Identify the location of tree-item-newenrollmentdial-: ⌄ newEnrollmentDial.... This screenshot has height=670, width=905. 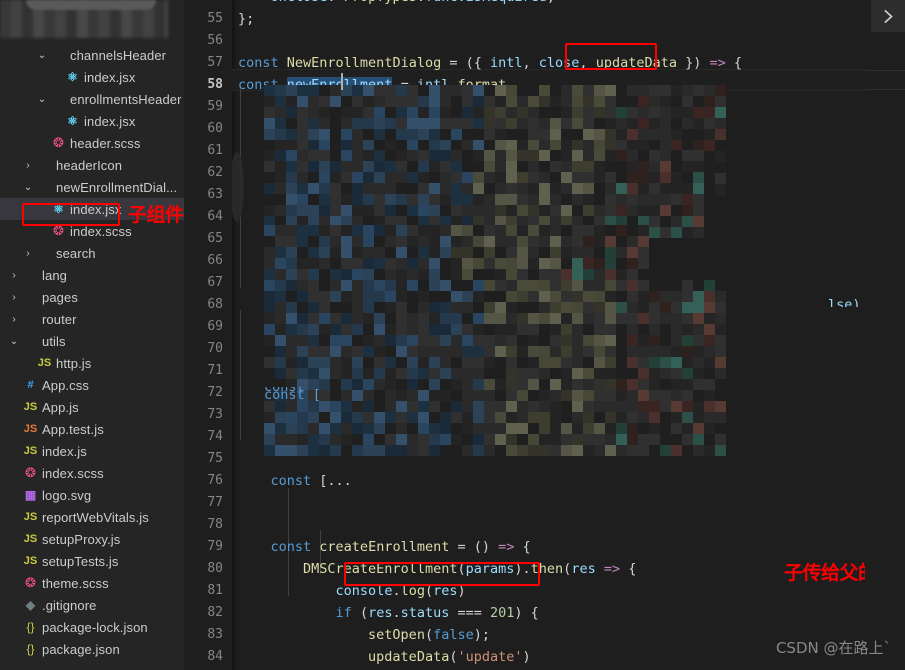
(92, 187).